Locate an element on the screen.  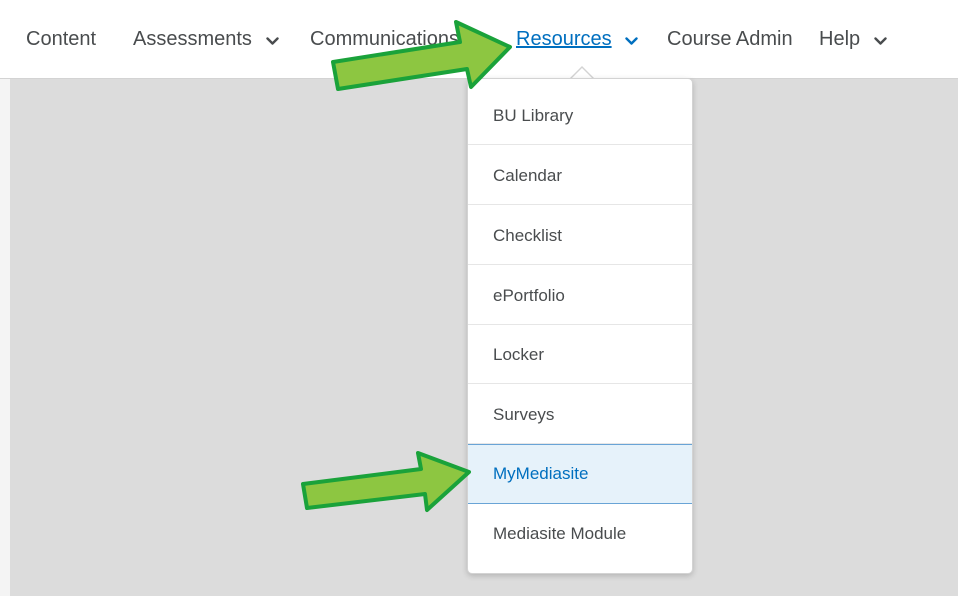
nav-assessments-label: Assessments is located at coordinates (192, 39).